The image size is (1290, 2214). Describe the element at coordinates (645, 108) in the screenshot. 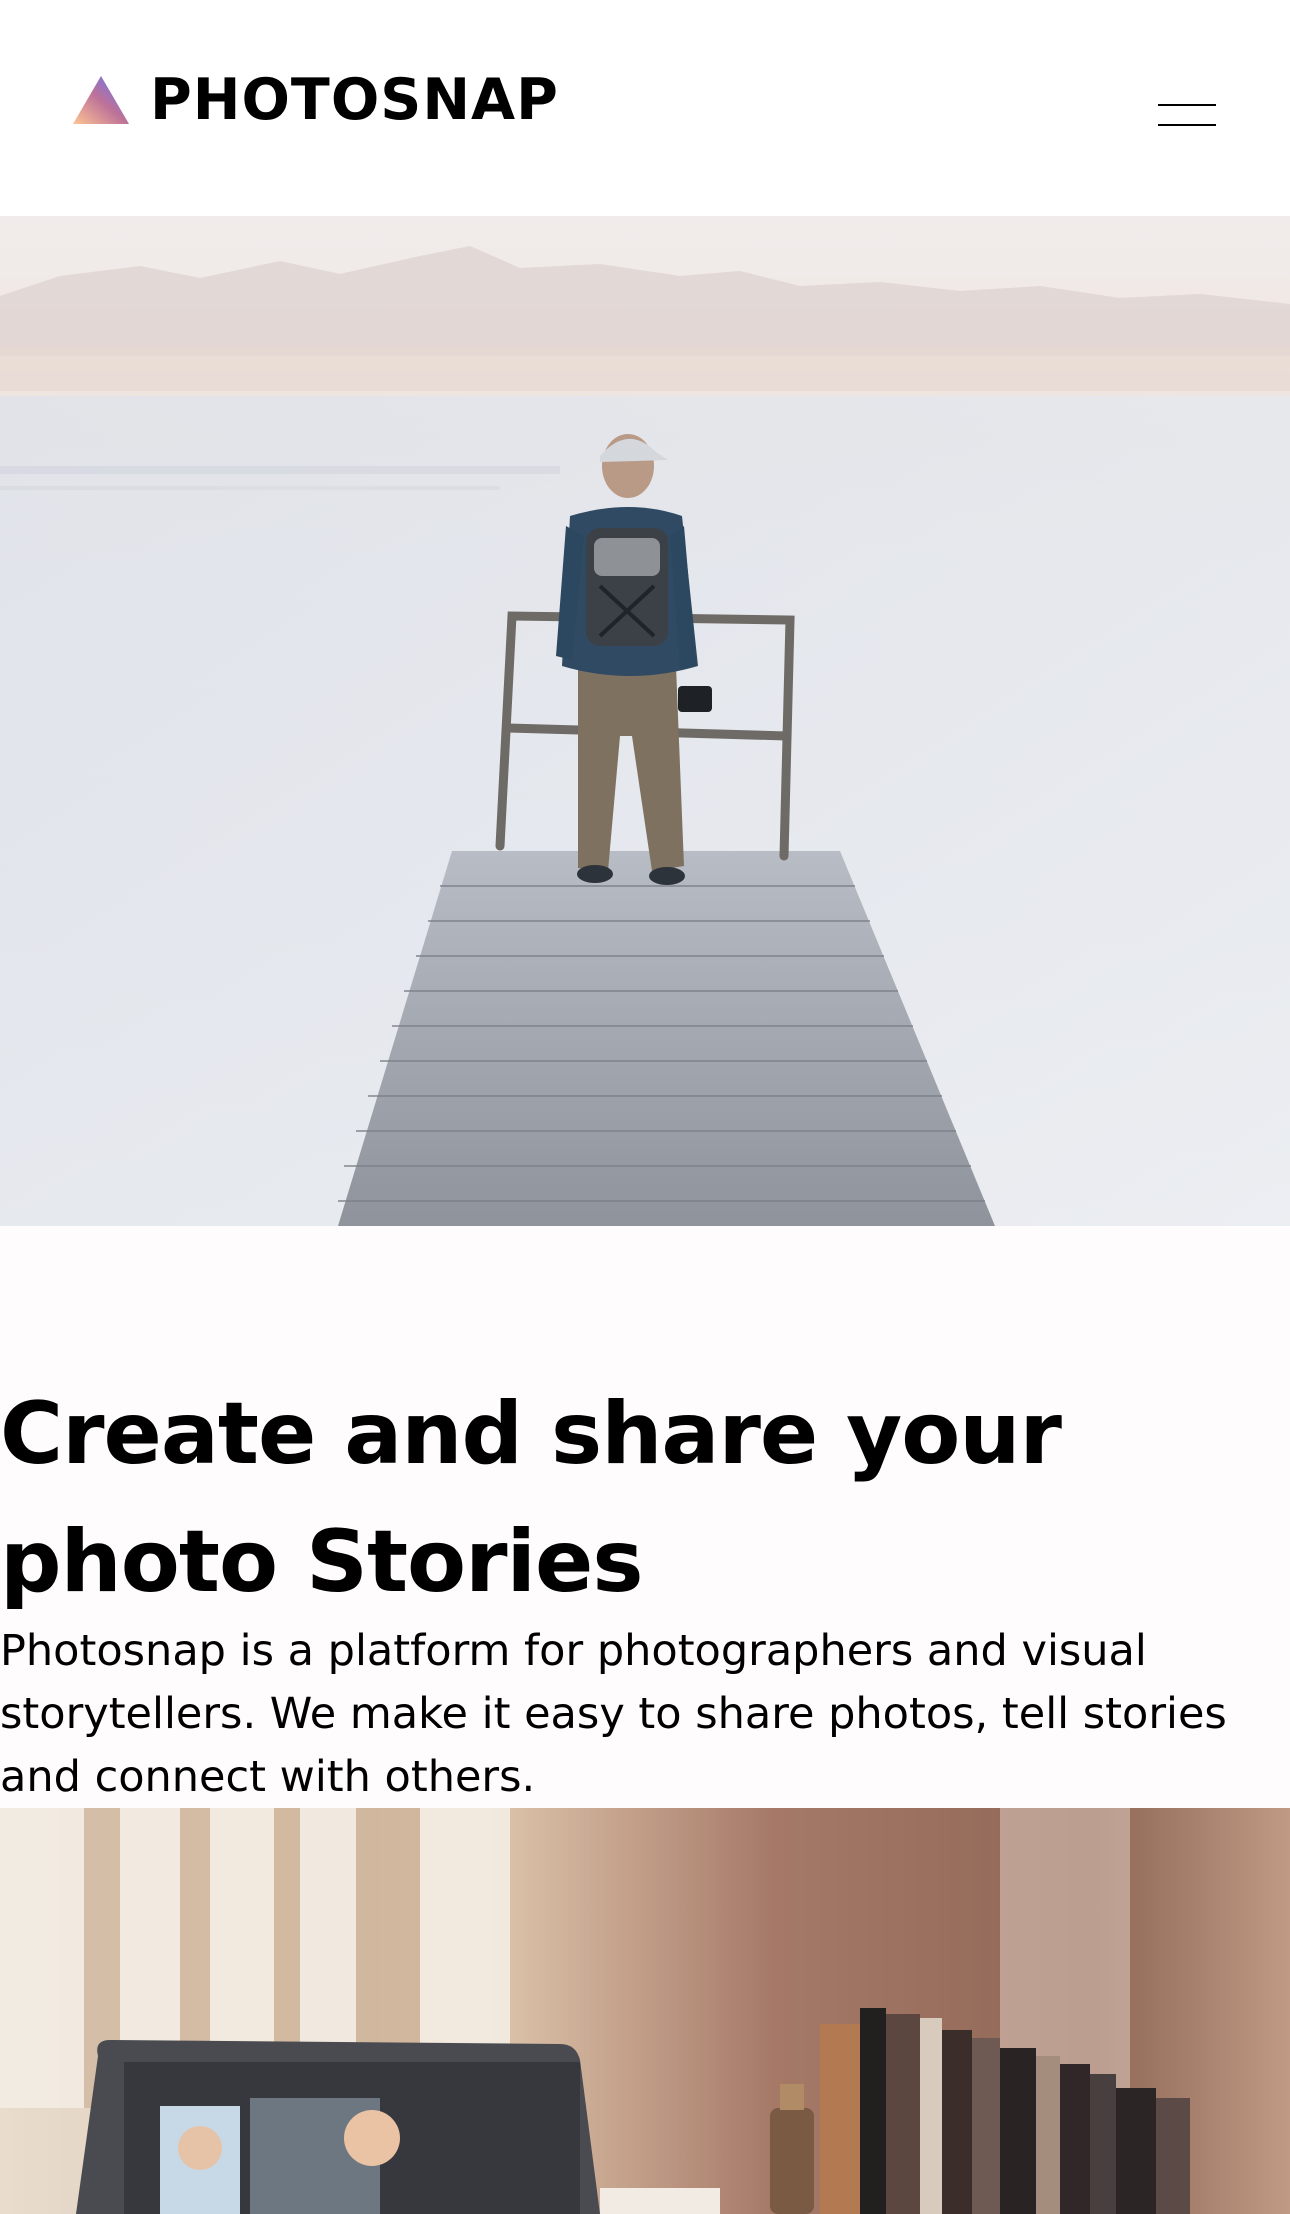

I see `site-header: PHOTOSNAP` at that location.